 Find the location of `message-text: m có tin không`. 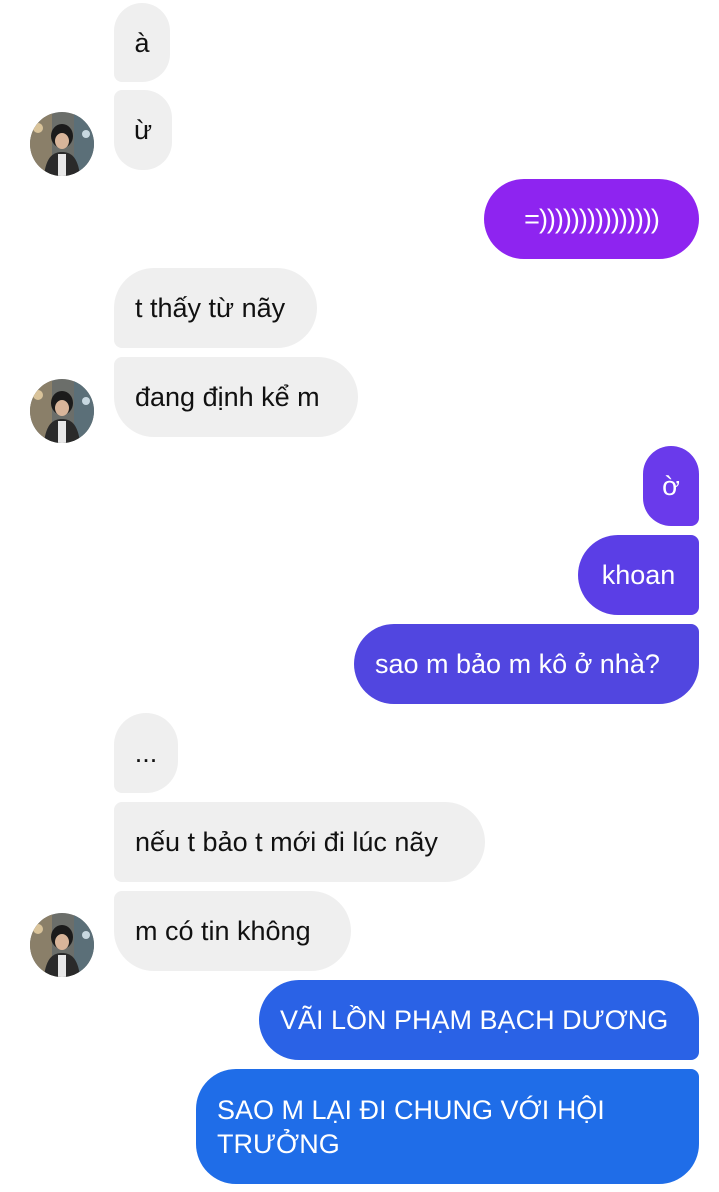

message-text: m có tin không is located at coordinates (223, 931).